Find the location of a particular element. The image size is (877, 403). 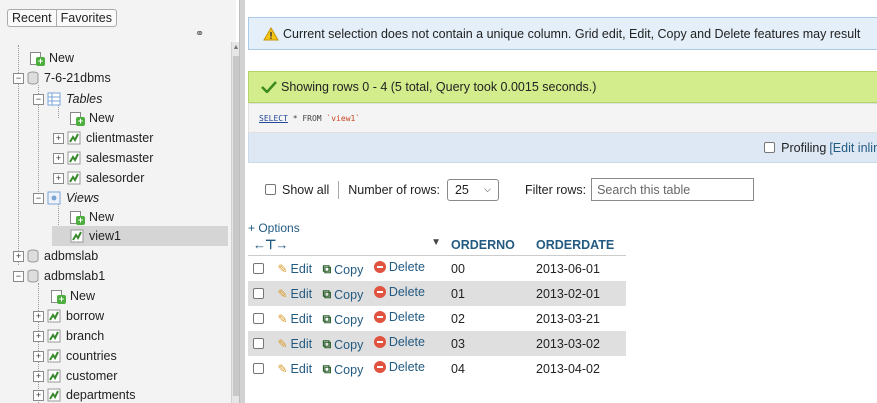

tree-item-adbmslab1: − adbmslab1 is located at coordinates (59, 276).